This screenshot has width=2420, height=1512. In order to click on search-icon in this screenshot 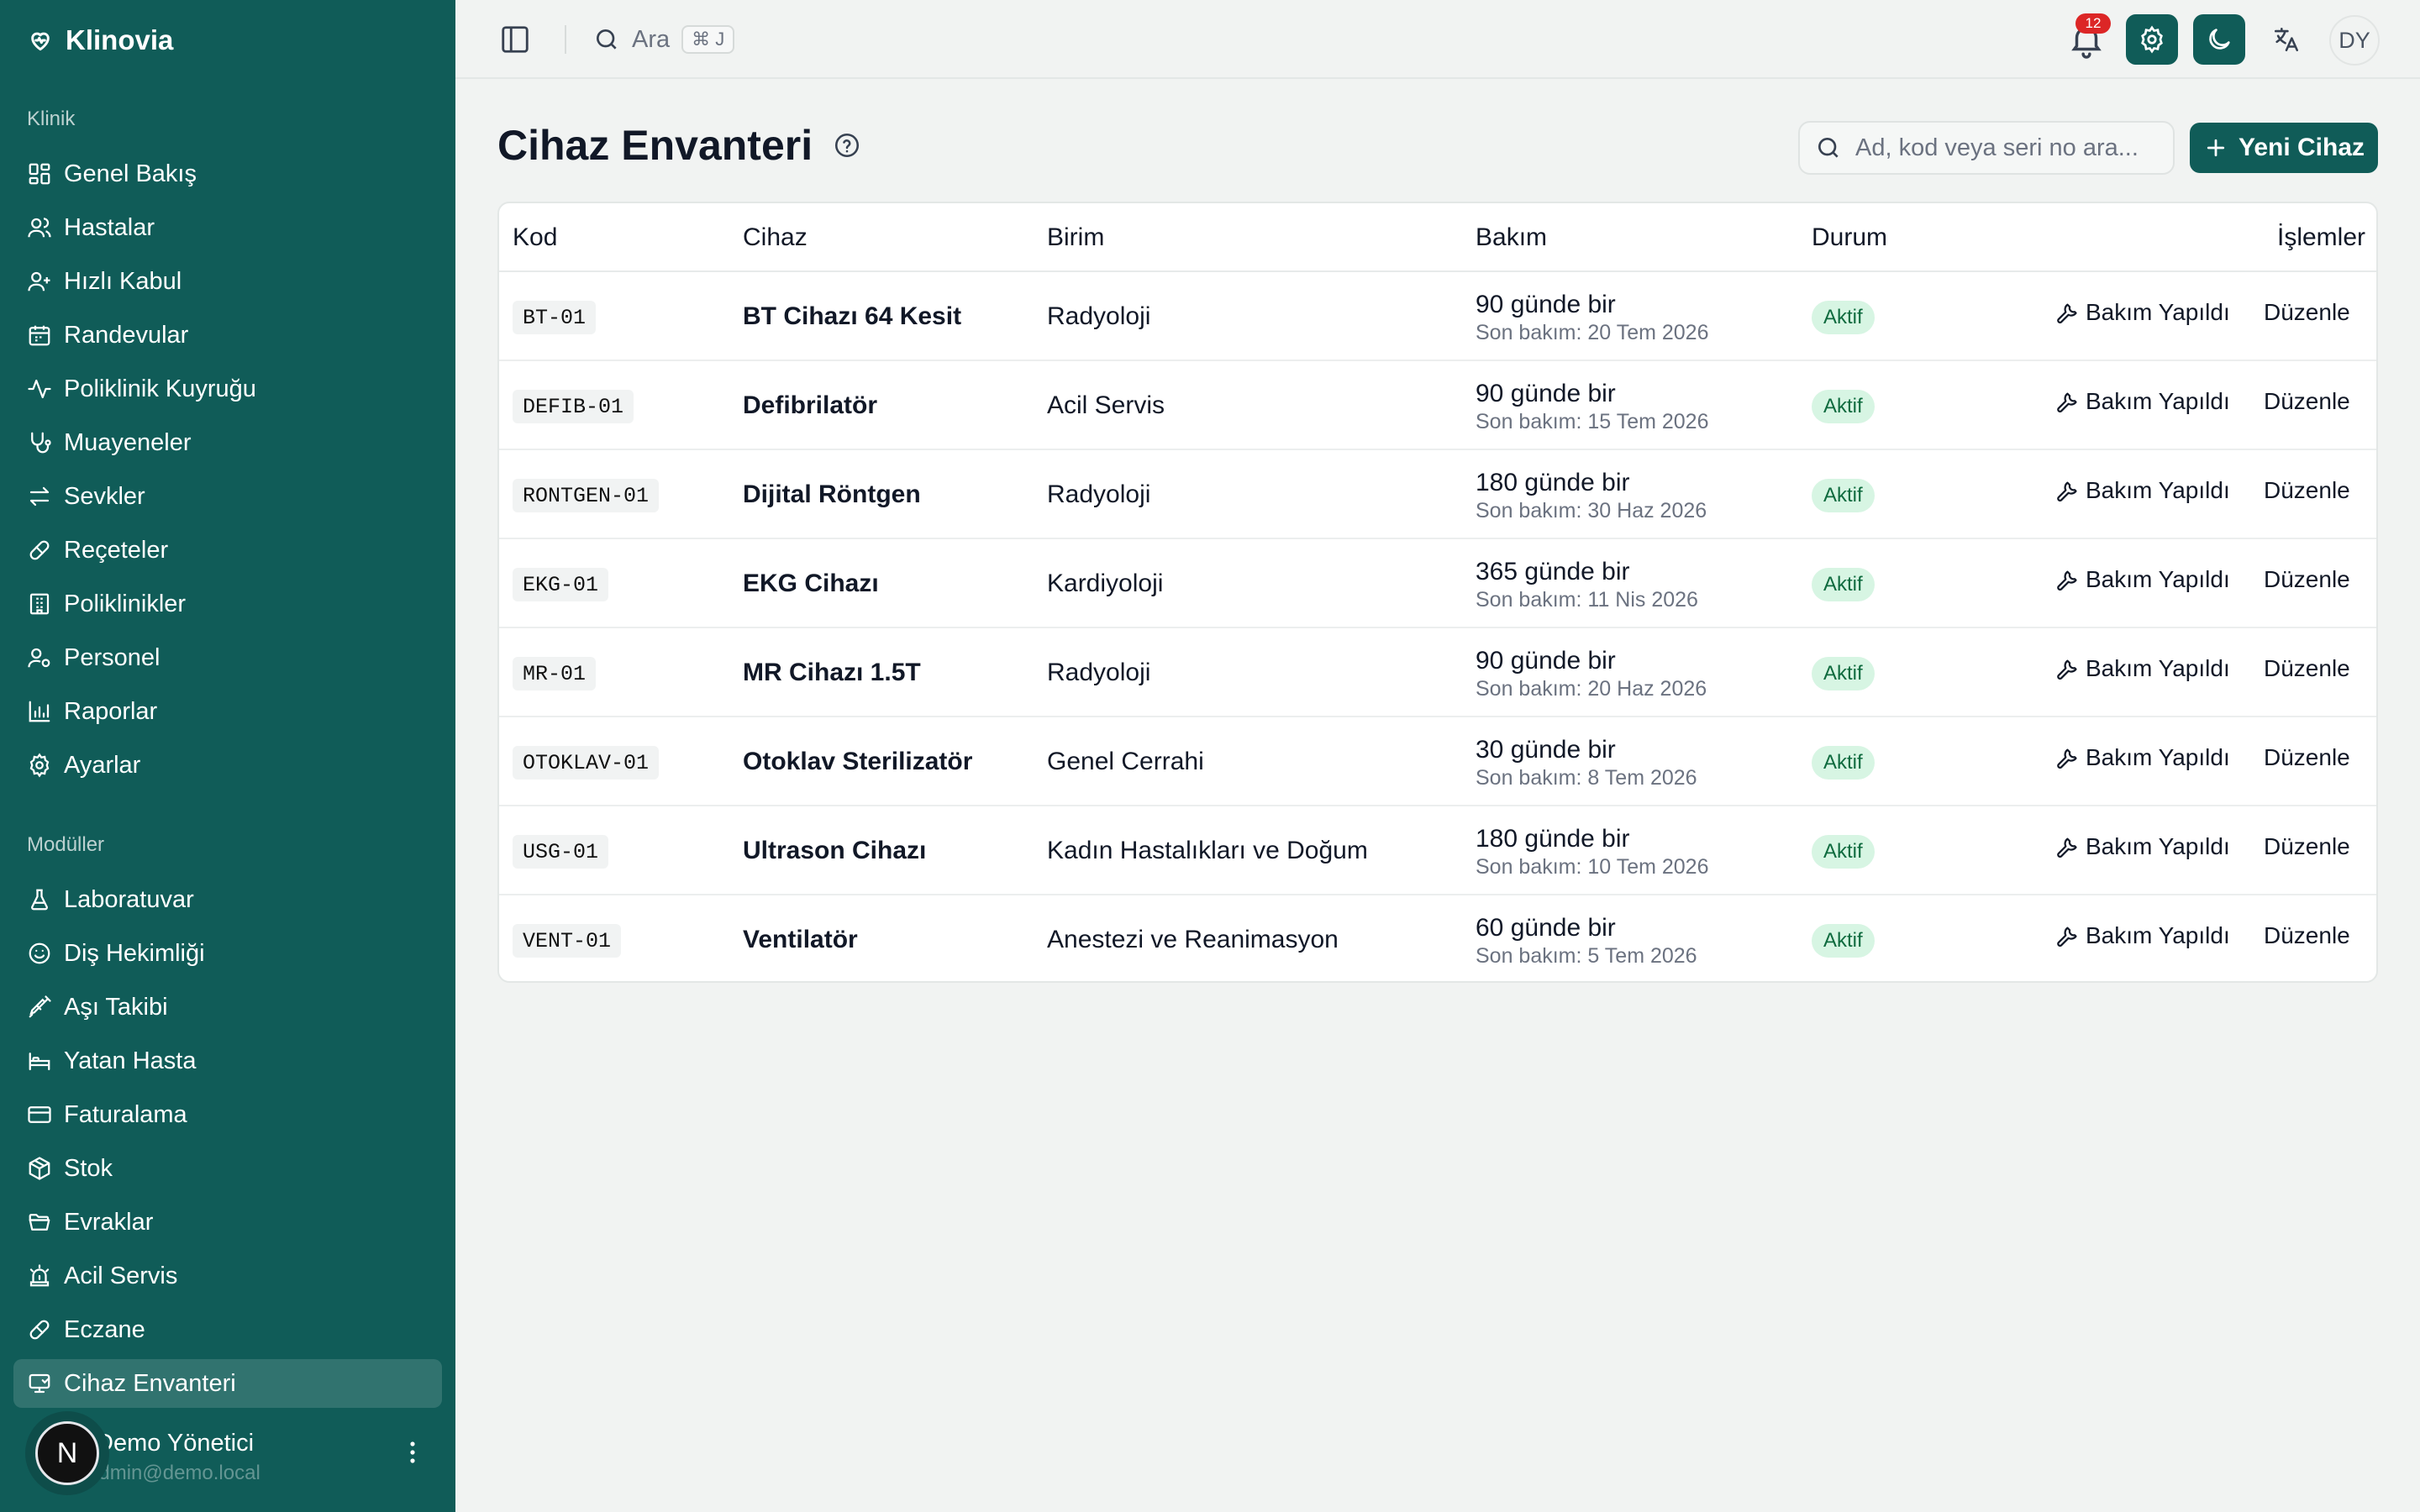, I will do `click(1828, 148)`.